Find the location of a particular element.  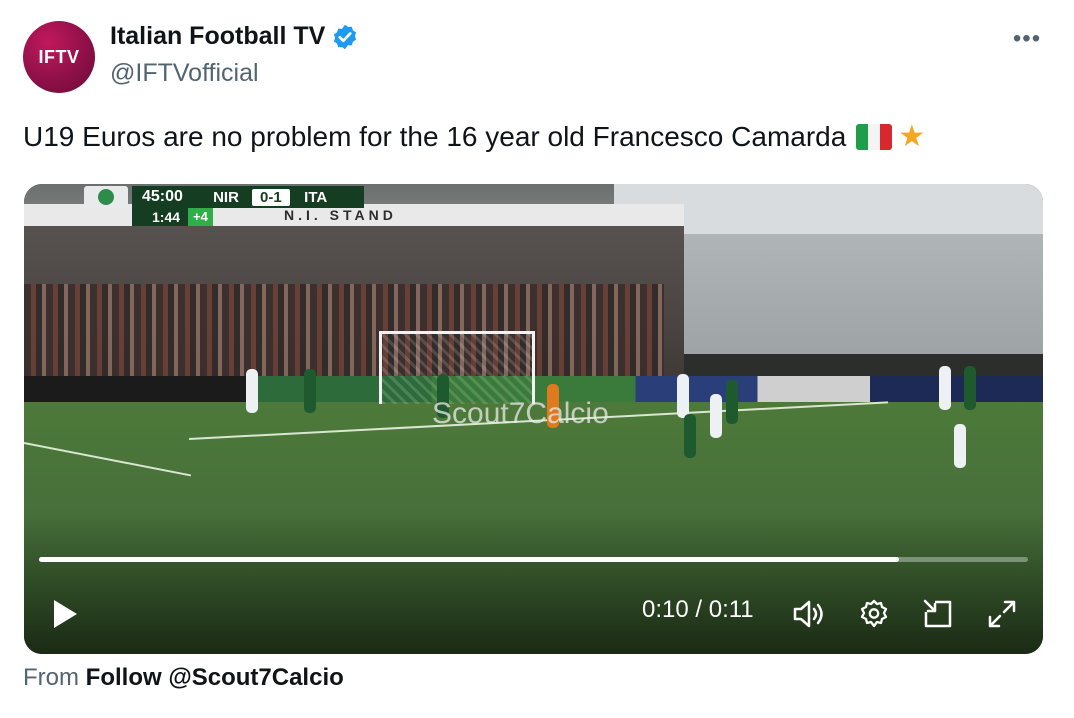

home-team: NIR is located at coordinates (226, 197).